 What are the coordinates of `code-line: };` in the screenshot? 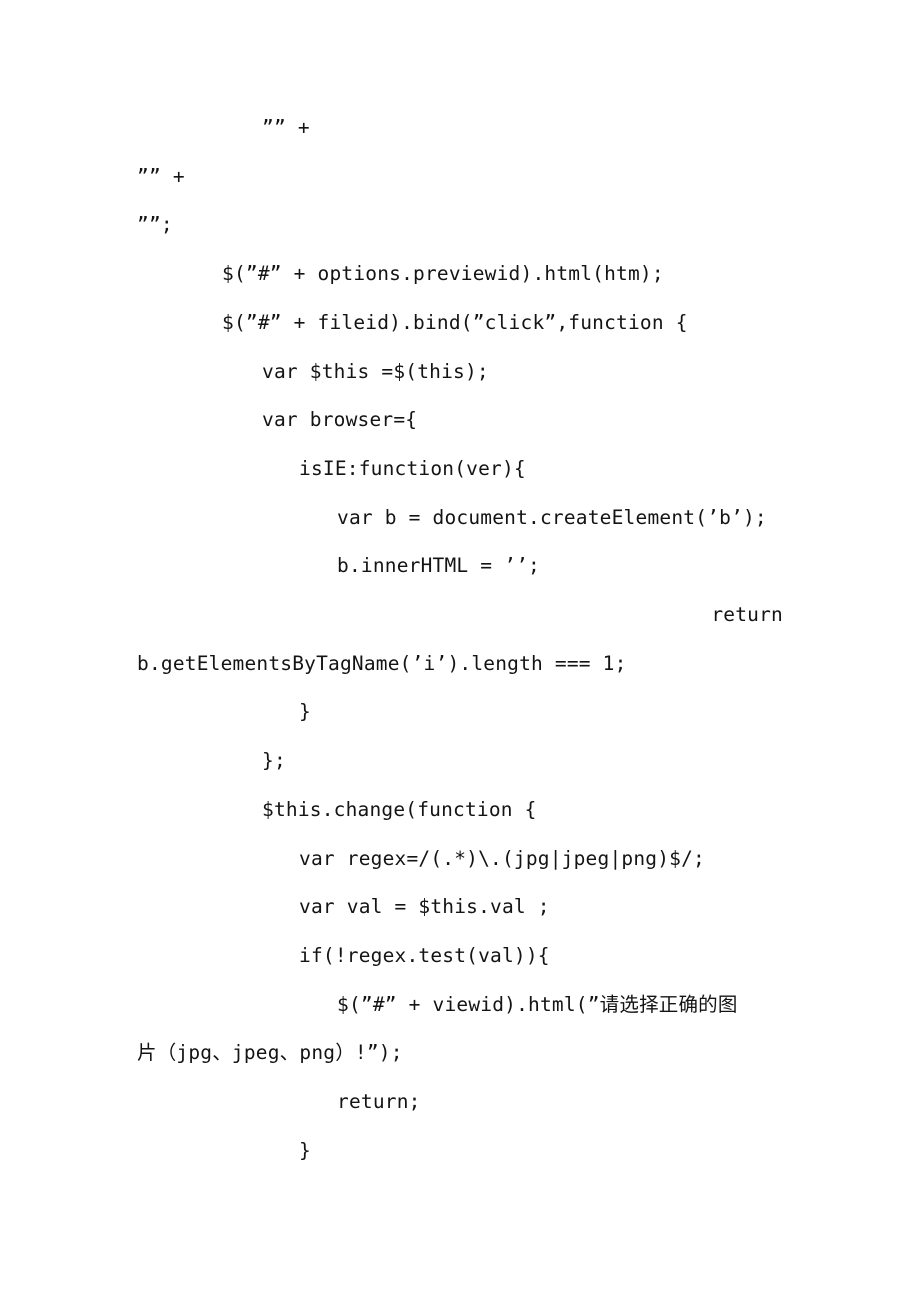 It's located at (274, 761).